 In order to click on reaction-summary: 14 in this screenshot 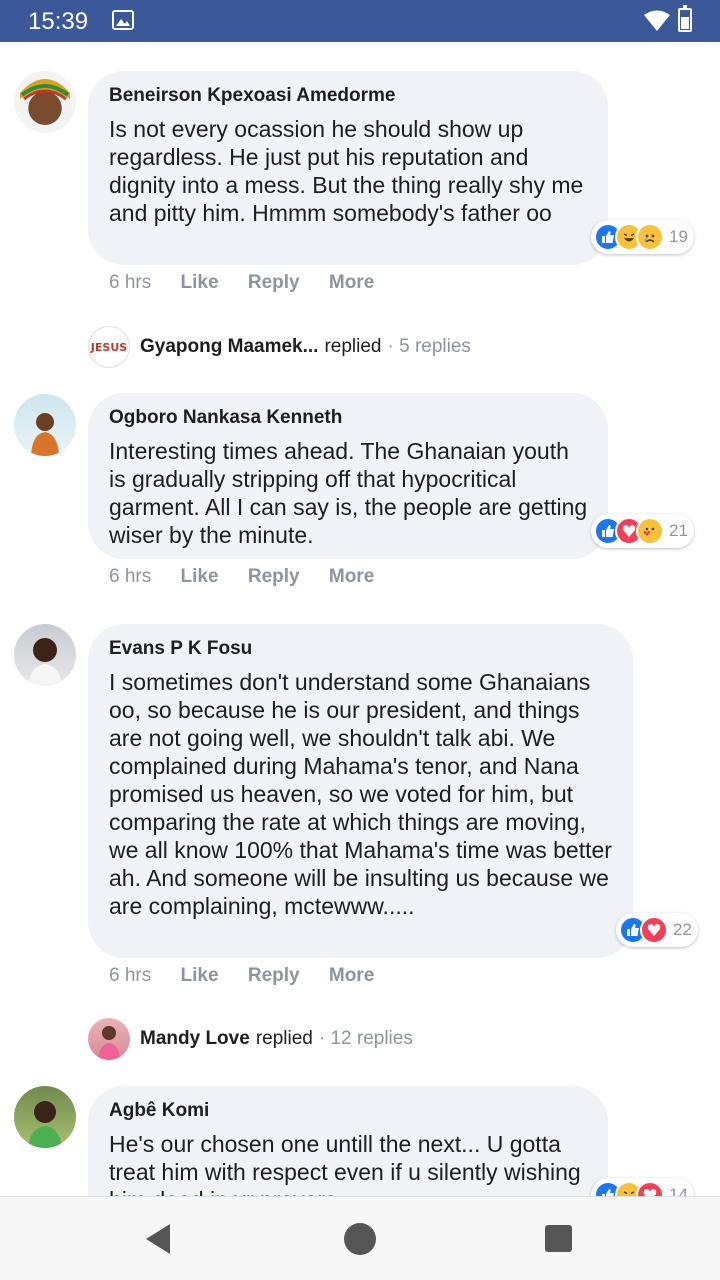, I will do `click(642, 1187)`.